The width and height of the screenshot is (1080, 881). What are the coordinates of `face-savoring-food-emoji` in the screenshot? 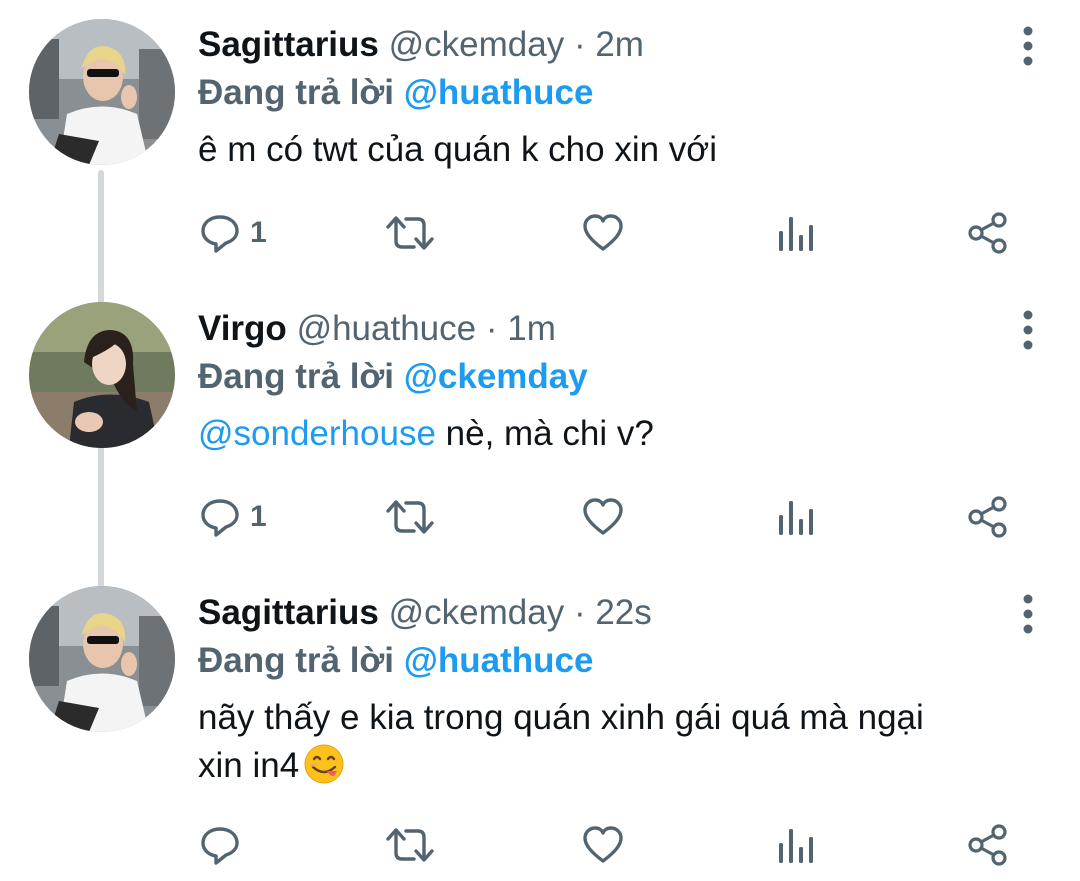 It's located at (324, 764).